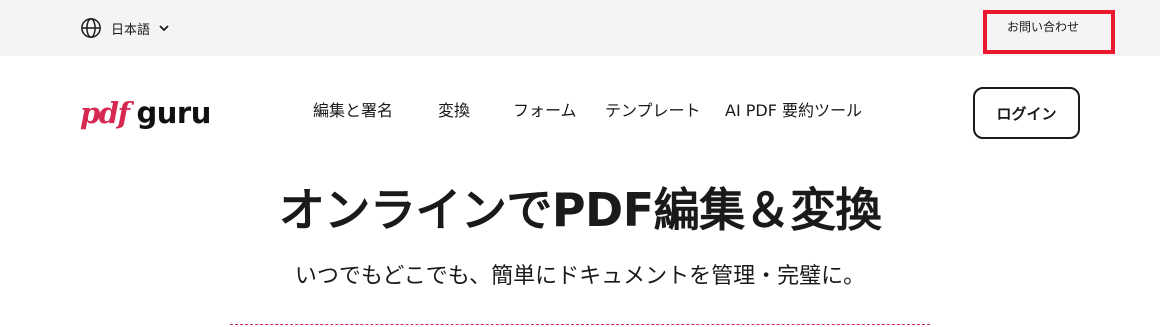 The width and height of the screenshot is (1160, 327). I want to click on chevron-down-icon, so click(164, 28).